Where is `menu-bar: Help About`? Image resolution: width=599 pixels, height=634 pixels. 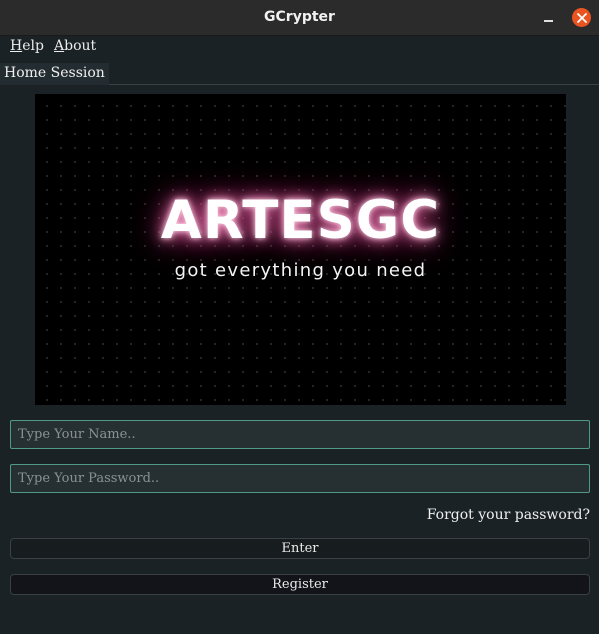
menu-bar: Help About is located at coordinates (299, 48).